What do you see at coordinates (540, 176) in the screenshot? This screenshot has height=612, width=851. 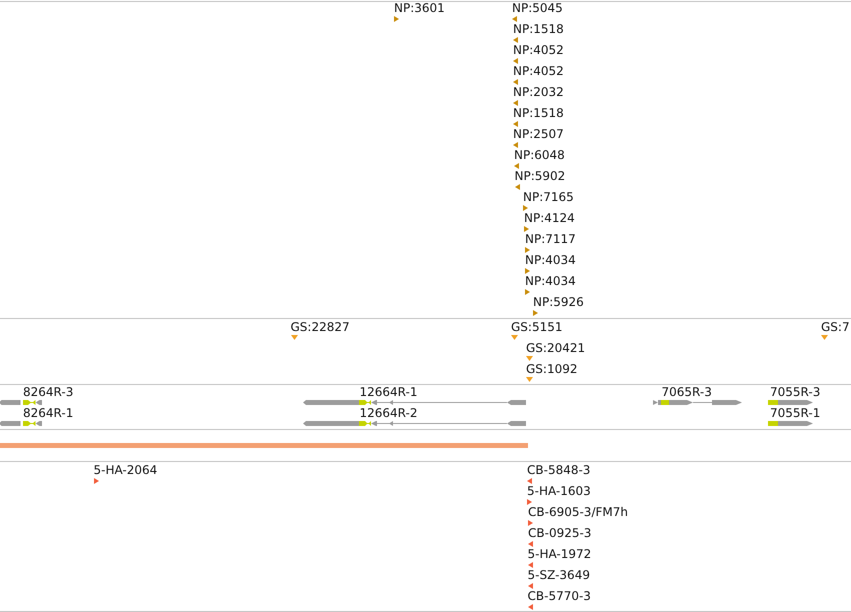 I see `insertion-label: NP:5902` at bounding box center [540, 176].